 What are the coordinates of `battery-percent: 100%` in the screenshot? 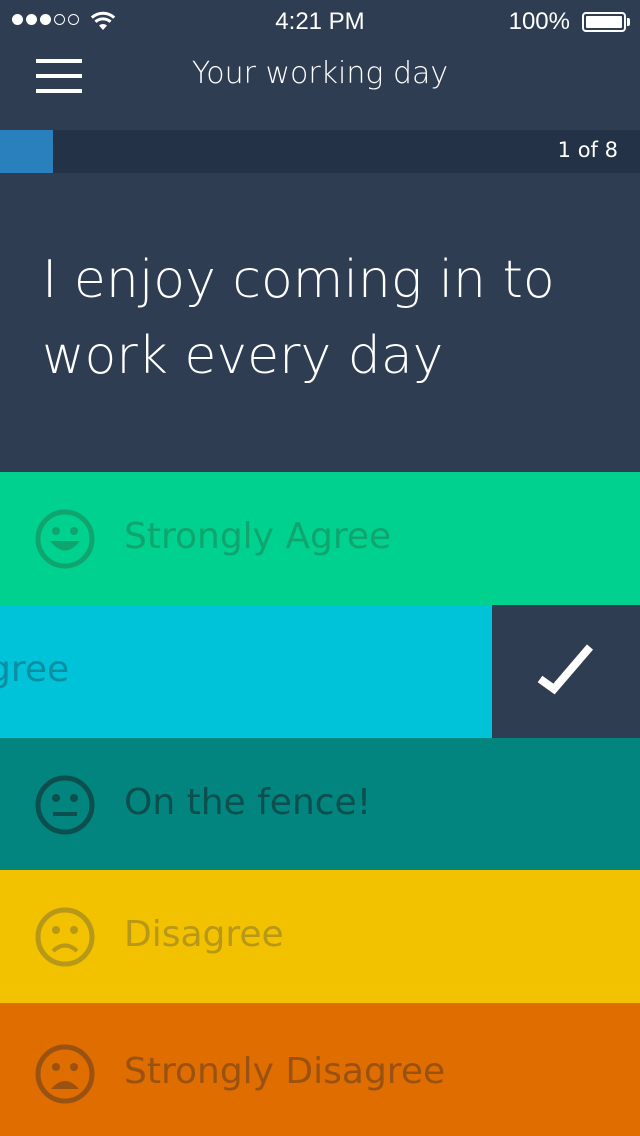 It's located at (539, 21).